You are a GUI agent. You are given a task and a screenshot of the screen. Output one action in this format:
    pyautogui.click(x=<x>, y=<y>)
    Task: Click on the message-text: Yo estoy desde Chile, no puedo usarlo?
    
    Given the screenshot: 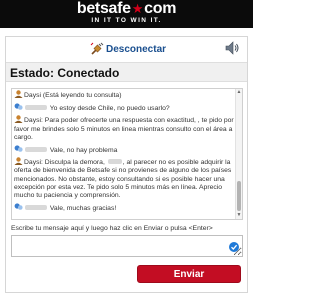 What is the action you would take?
    pyautogui.click(x=109, y=108)
    